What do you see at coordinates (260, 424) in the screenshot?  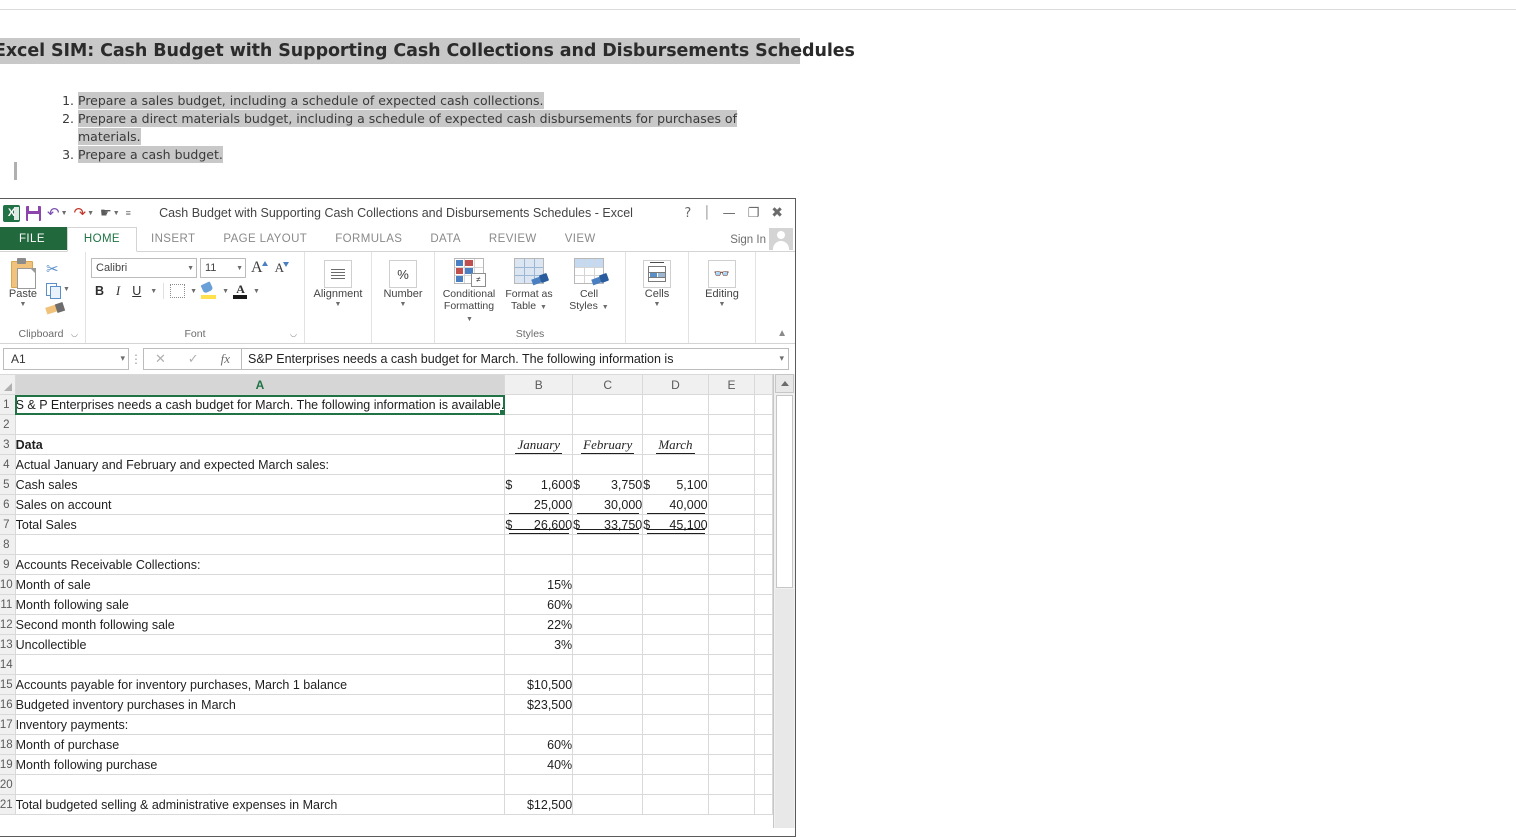 I see `cell-a2` at bounding box center [260, 424].